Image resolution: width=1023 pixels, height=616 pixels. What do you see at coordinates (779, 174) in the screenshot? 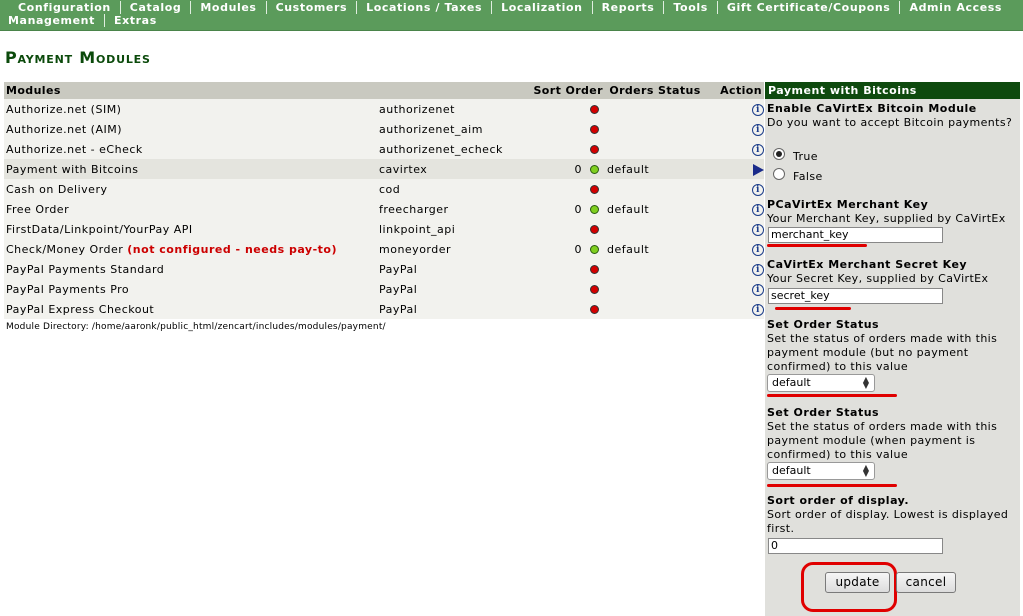
I see `radio-false` at bounding box center [779, 174].